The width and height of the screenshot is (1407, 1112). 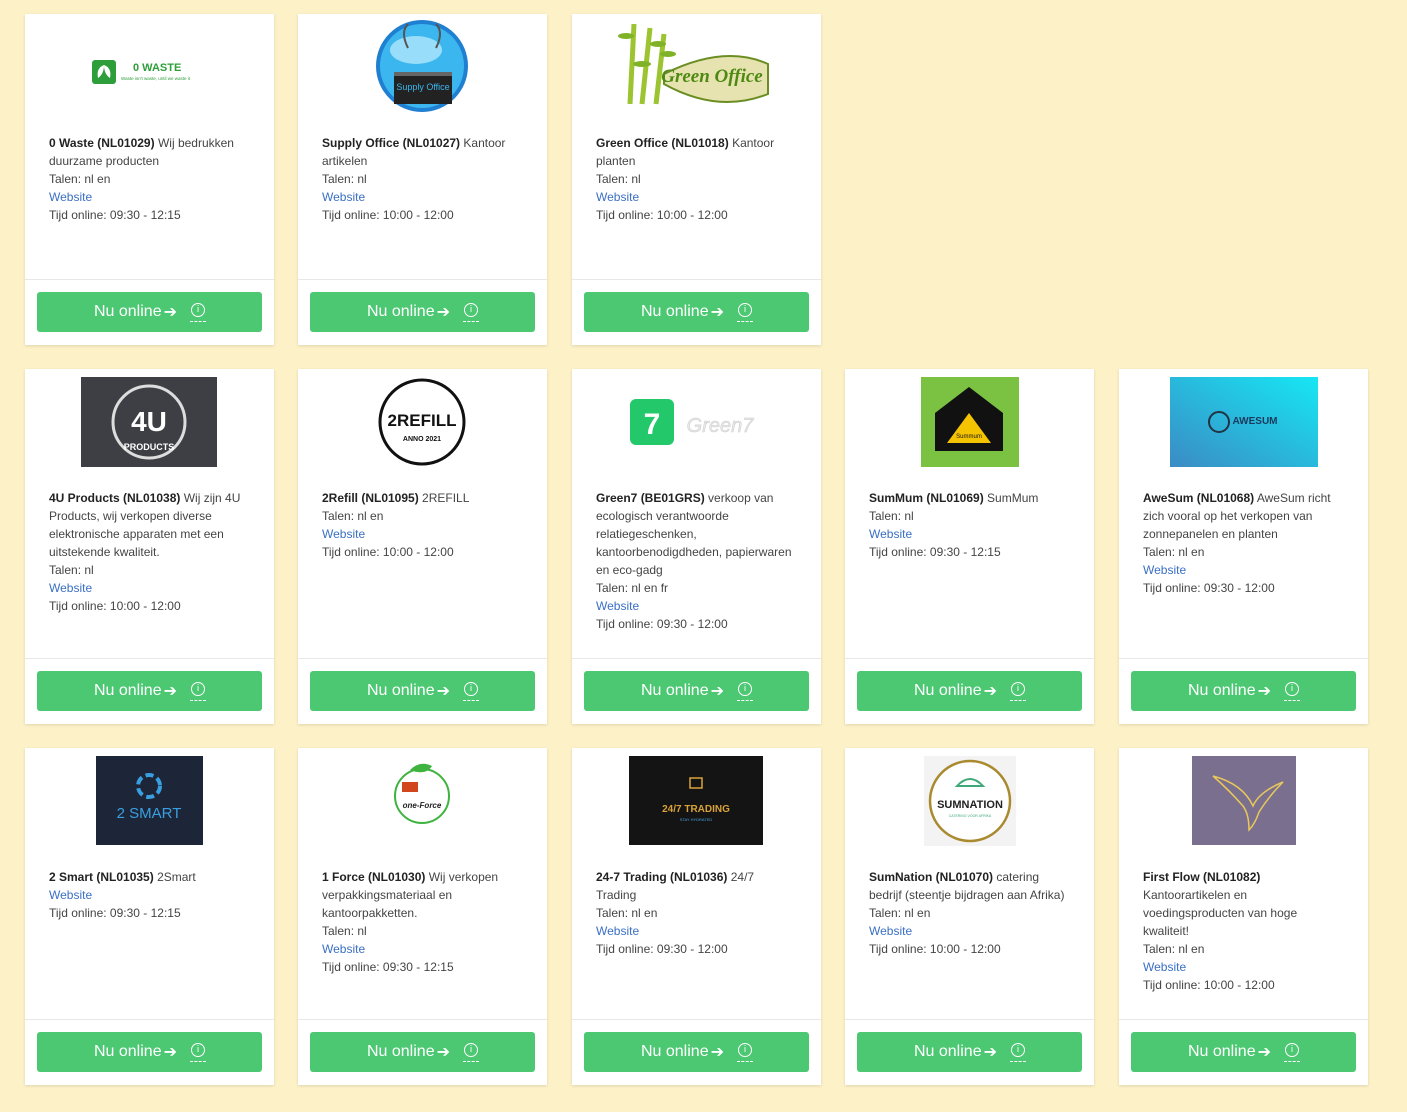 What do you see at coordinates (422, 805) in the screenshot?
I see `logo-text: one-Force` at bounding box center [422, 805].